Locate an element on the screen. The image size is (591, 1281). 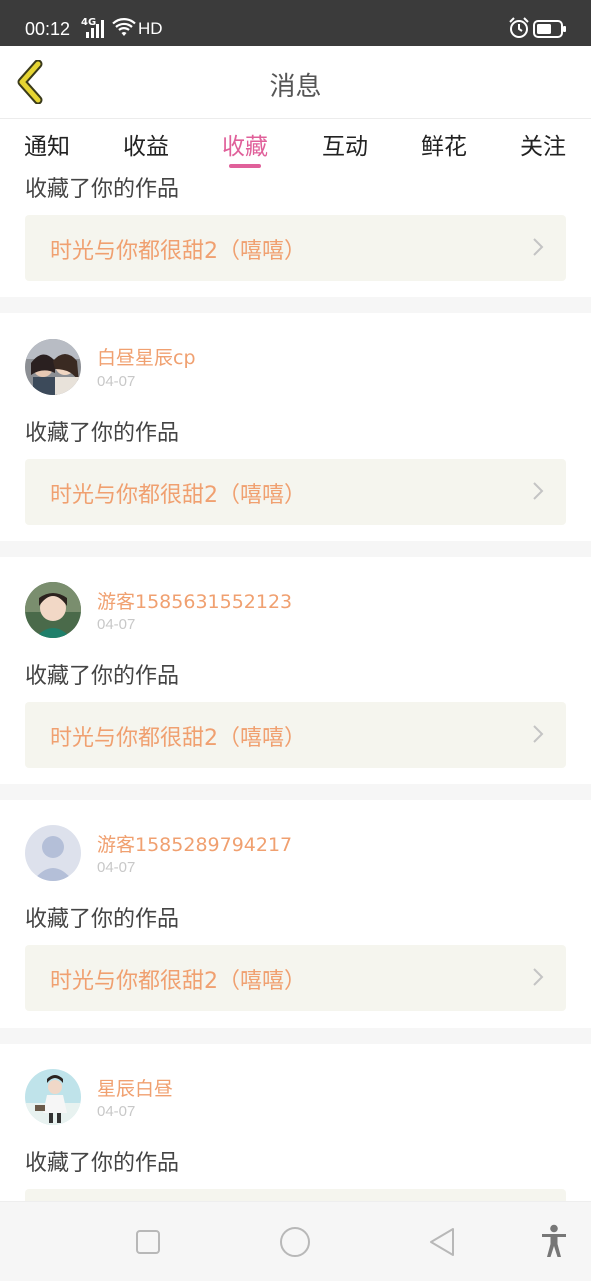
tab-flowers: 鲜花 is located at coordinates (444, 144).